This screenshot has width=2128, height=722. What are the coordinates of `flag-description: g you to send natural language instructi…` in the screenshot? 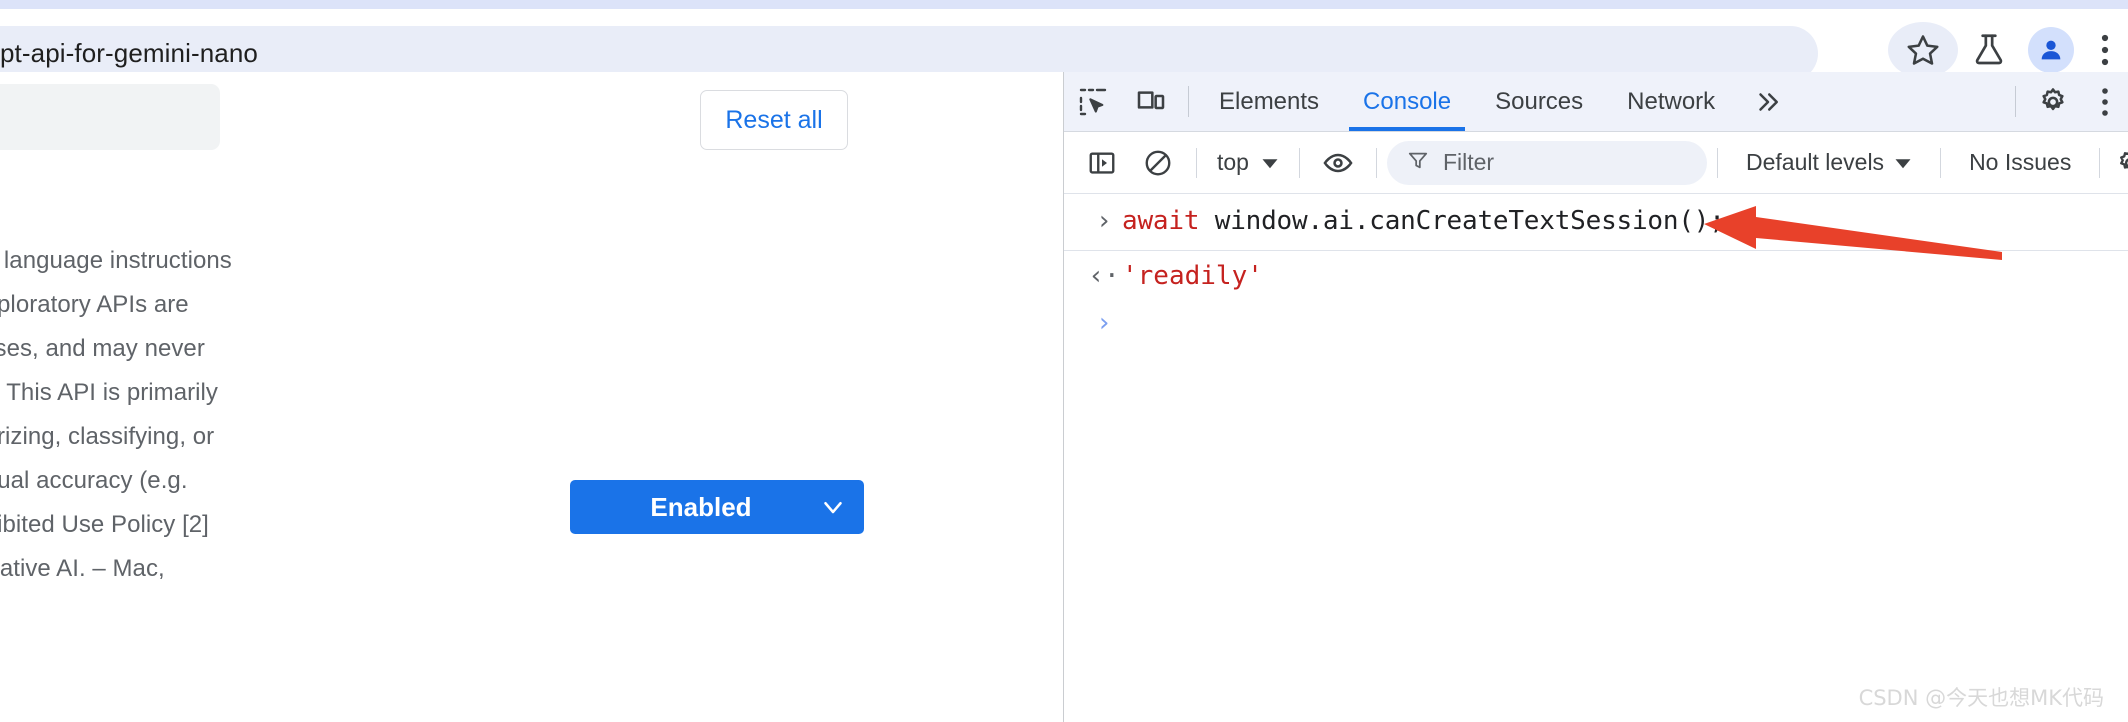 It's located at (116, 414).